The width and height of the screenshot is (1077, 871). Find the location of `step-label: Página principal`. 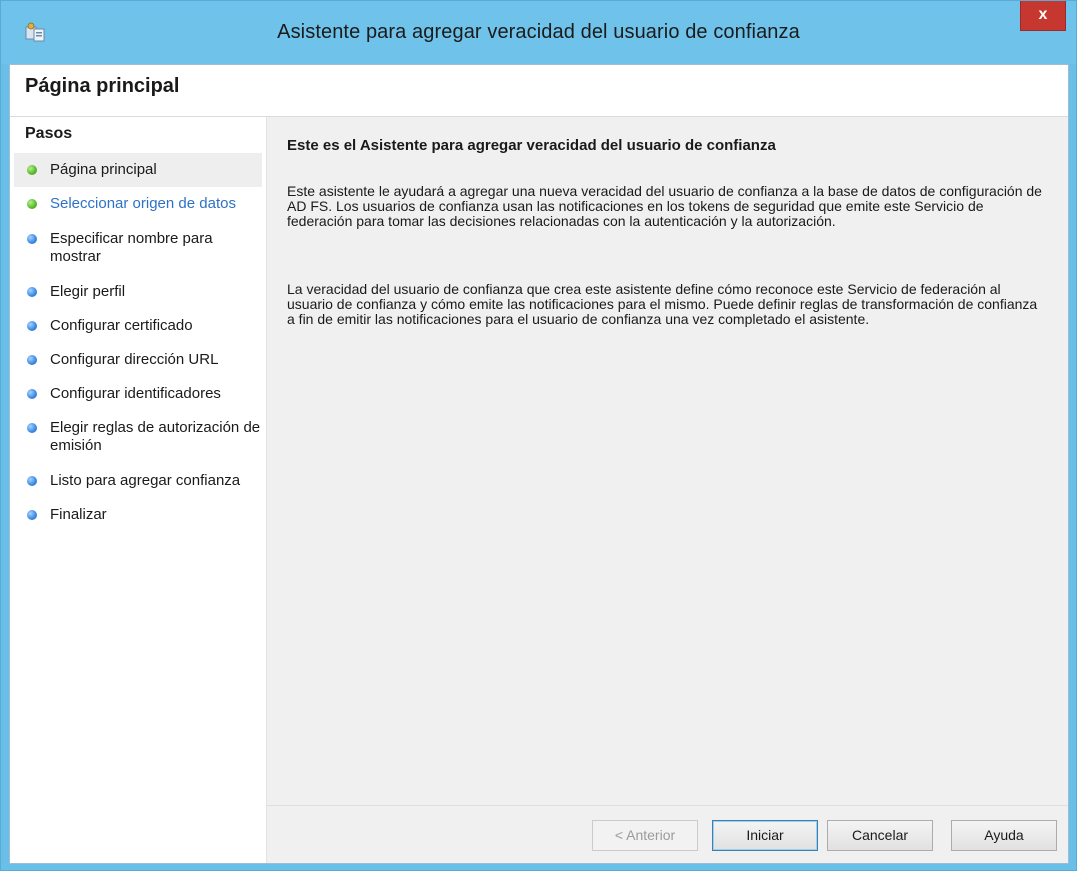

step-label: Página principal is located at coordinates (103, 169).